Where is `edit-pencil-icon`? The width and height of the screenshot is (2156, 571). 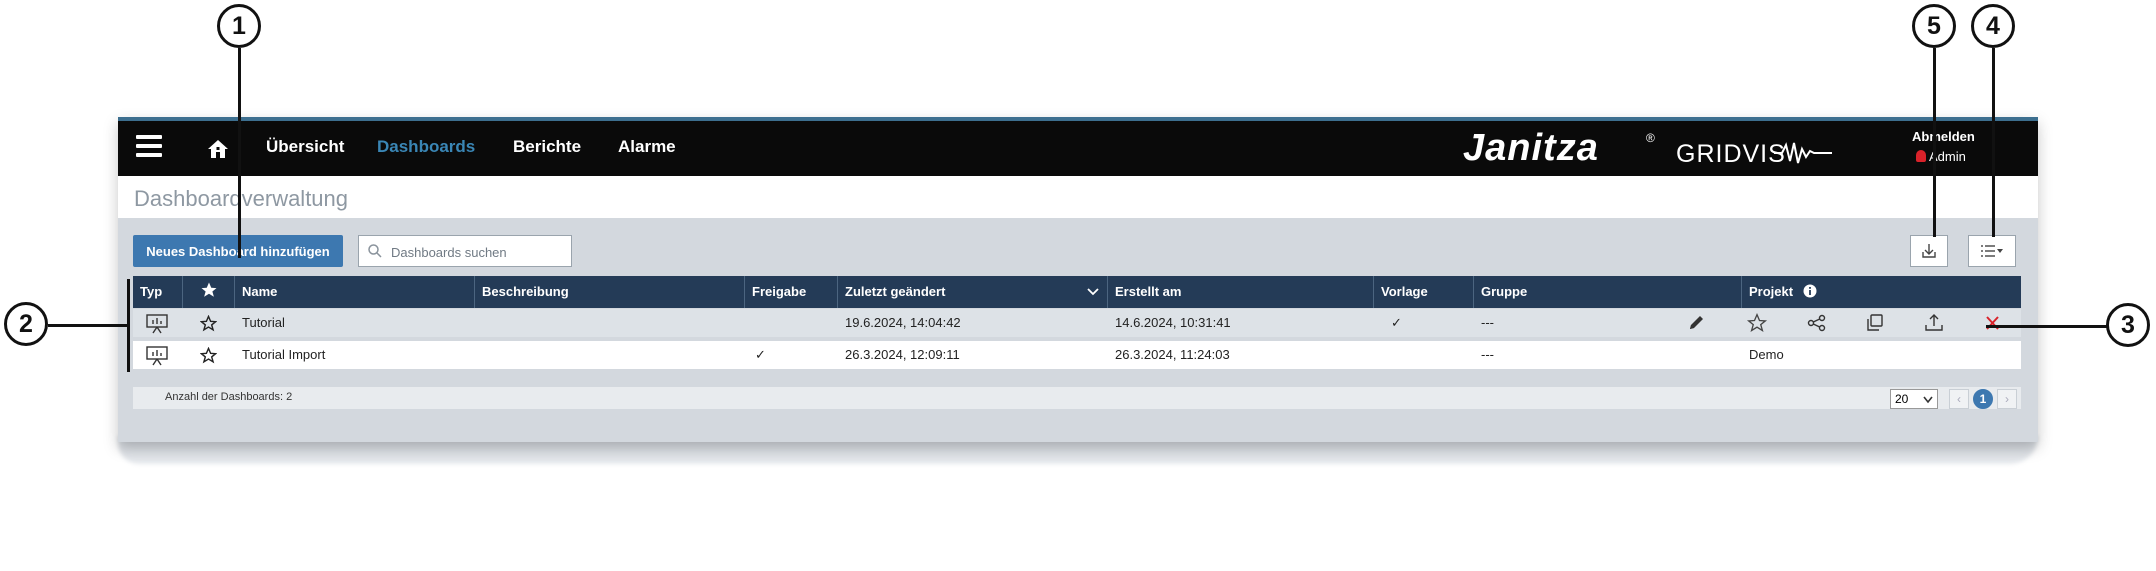
edit-pencil-icon is located at coordinates (1697, 323).